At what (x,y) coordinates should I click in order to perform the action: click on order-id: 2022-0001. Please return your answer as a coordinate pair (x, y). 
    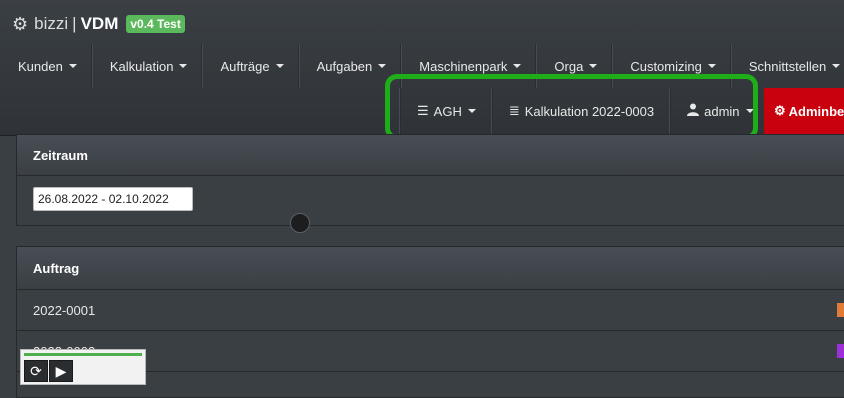
    Looking at the image, I should click on (64, 310).